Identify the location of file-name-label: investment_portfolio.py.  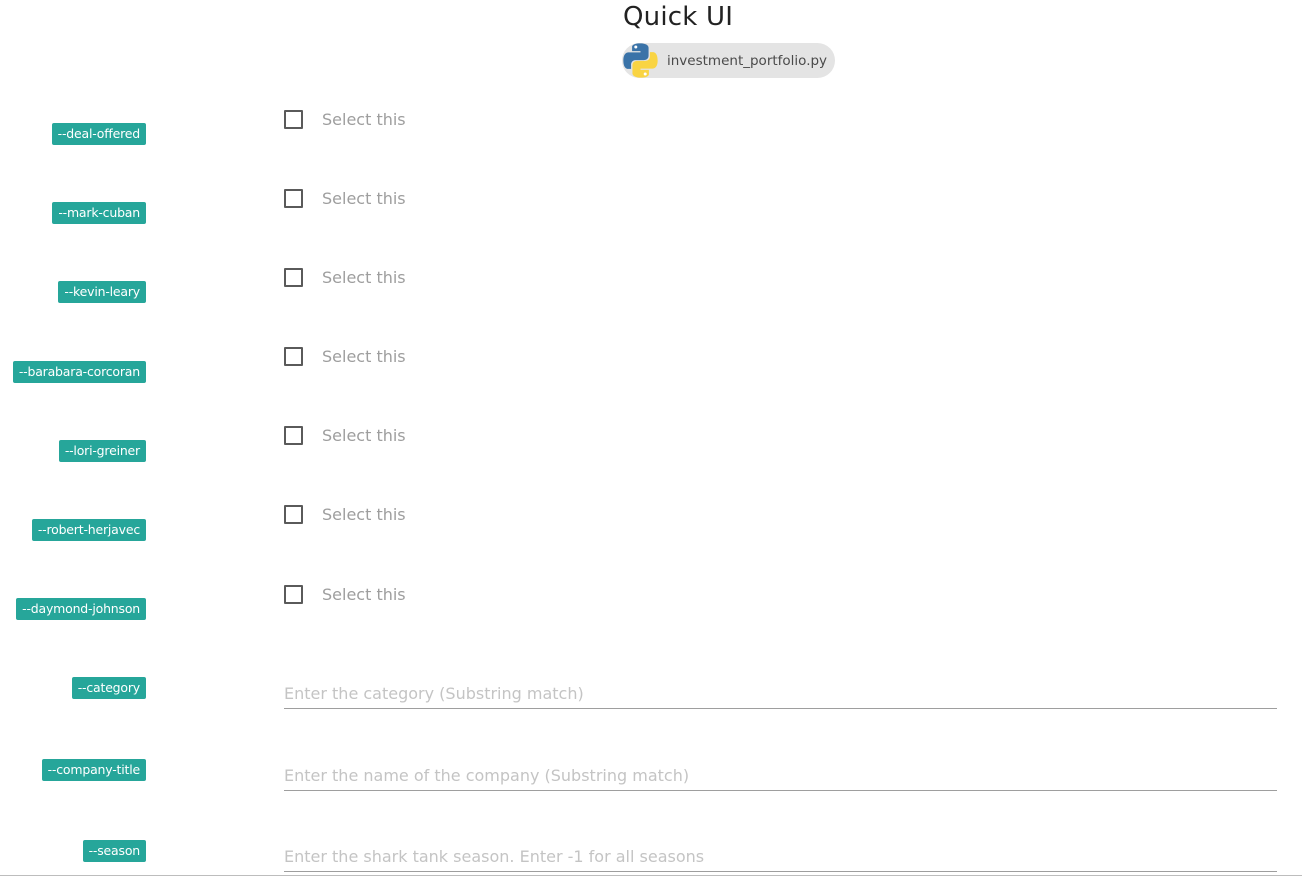
(747, 60).